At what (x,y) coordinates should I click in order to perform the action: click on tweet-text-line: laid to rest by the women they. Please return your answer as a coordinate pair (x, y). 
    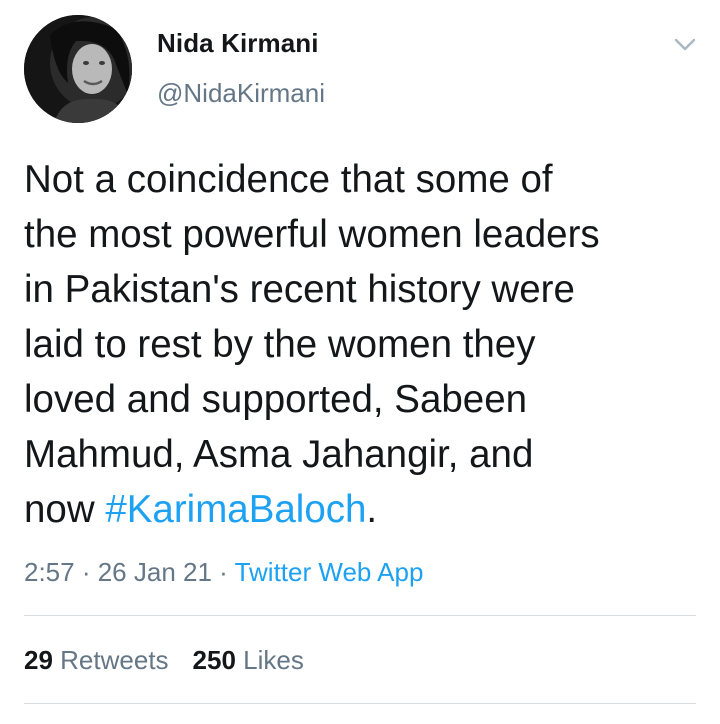
    Looking at the image, I should click on (280, 344).